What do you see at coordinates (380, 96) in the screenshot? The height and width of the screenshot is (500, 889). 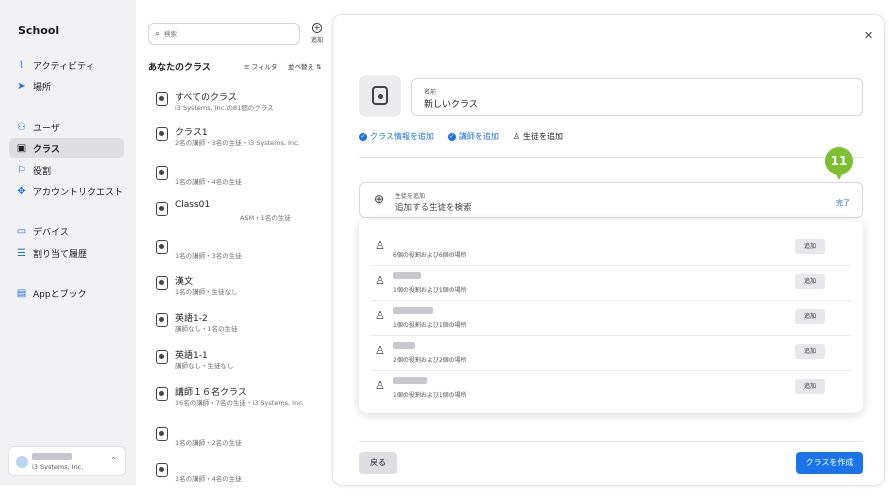 I see `class-avatar` at bounding box center [380, 96].